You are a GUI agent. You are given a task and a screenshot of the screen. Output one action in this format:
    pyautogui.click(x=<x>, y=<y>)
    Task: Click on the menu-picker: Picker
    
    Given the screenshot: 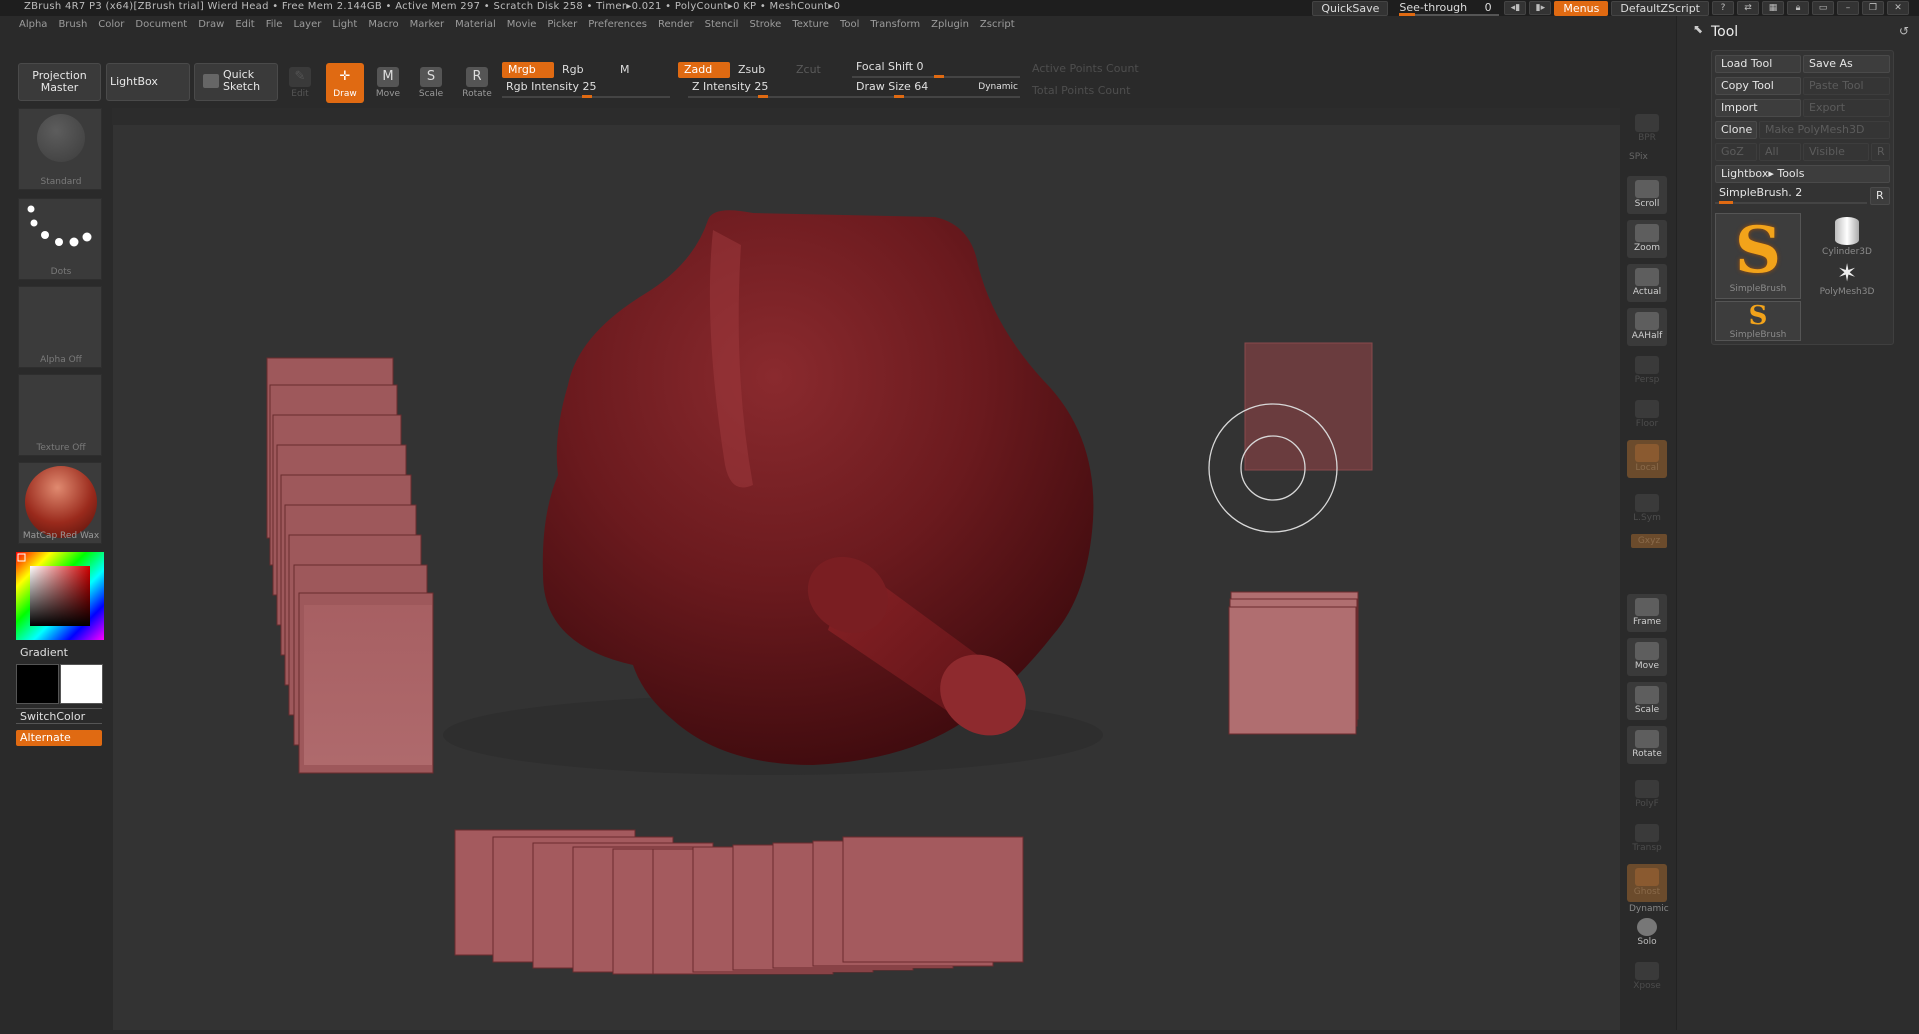 What is the action you would take?
    pyautogui.click(x=562, y=27)
    